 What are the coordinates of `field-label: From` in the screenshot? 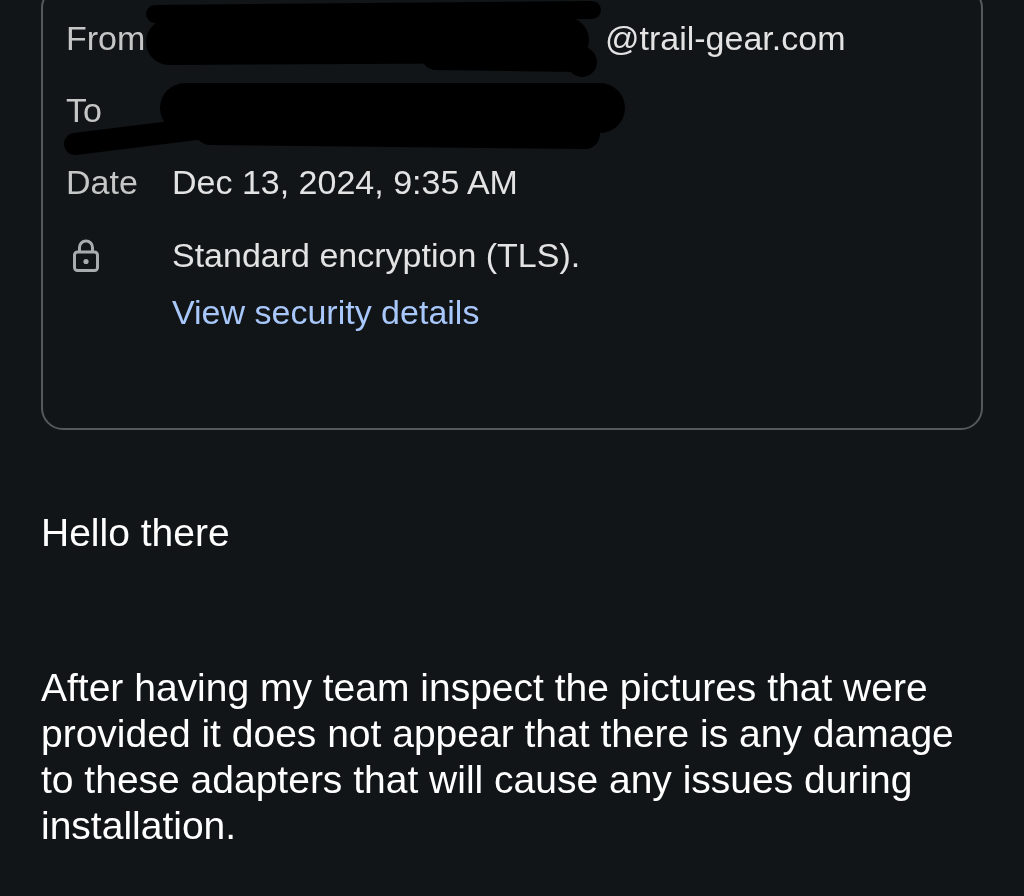 It's located at (106, 38).